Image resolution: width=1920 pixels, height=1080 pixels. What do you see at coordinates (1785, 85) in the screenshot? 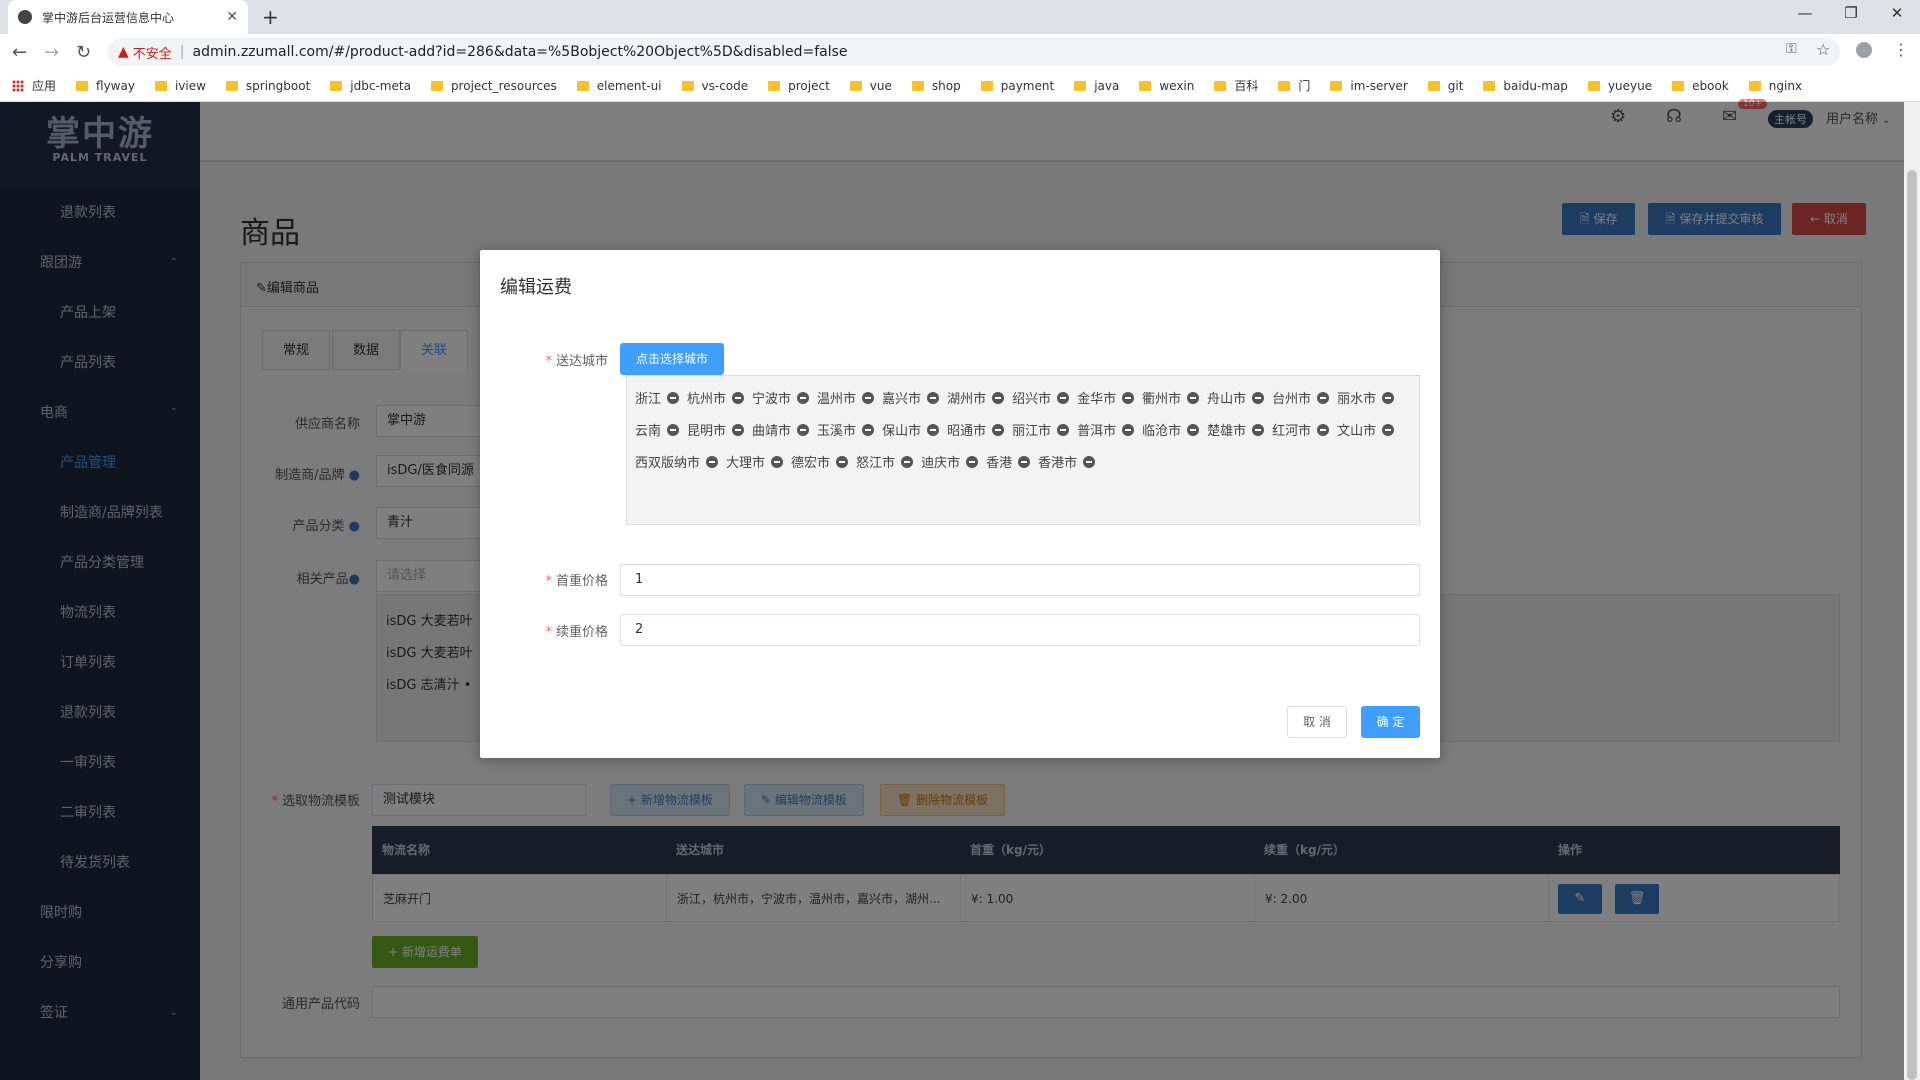
I see `bookmark-label: nginx` at bounding box center [1785, 85].